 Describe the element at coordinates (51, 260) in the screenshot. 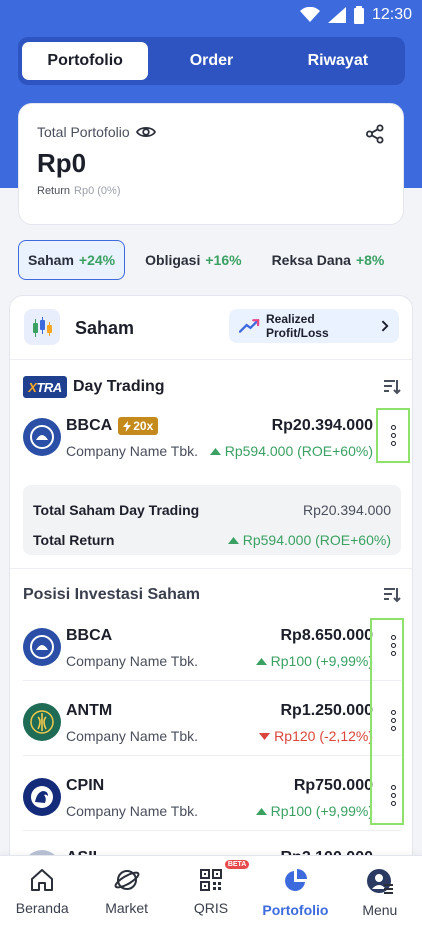

I see `chip-saham-label: Saham` at that location.